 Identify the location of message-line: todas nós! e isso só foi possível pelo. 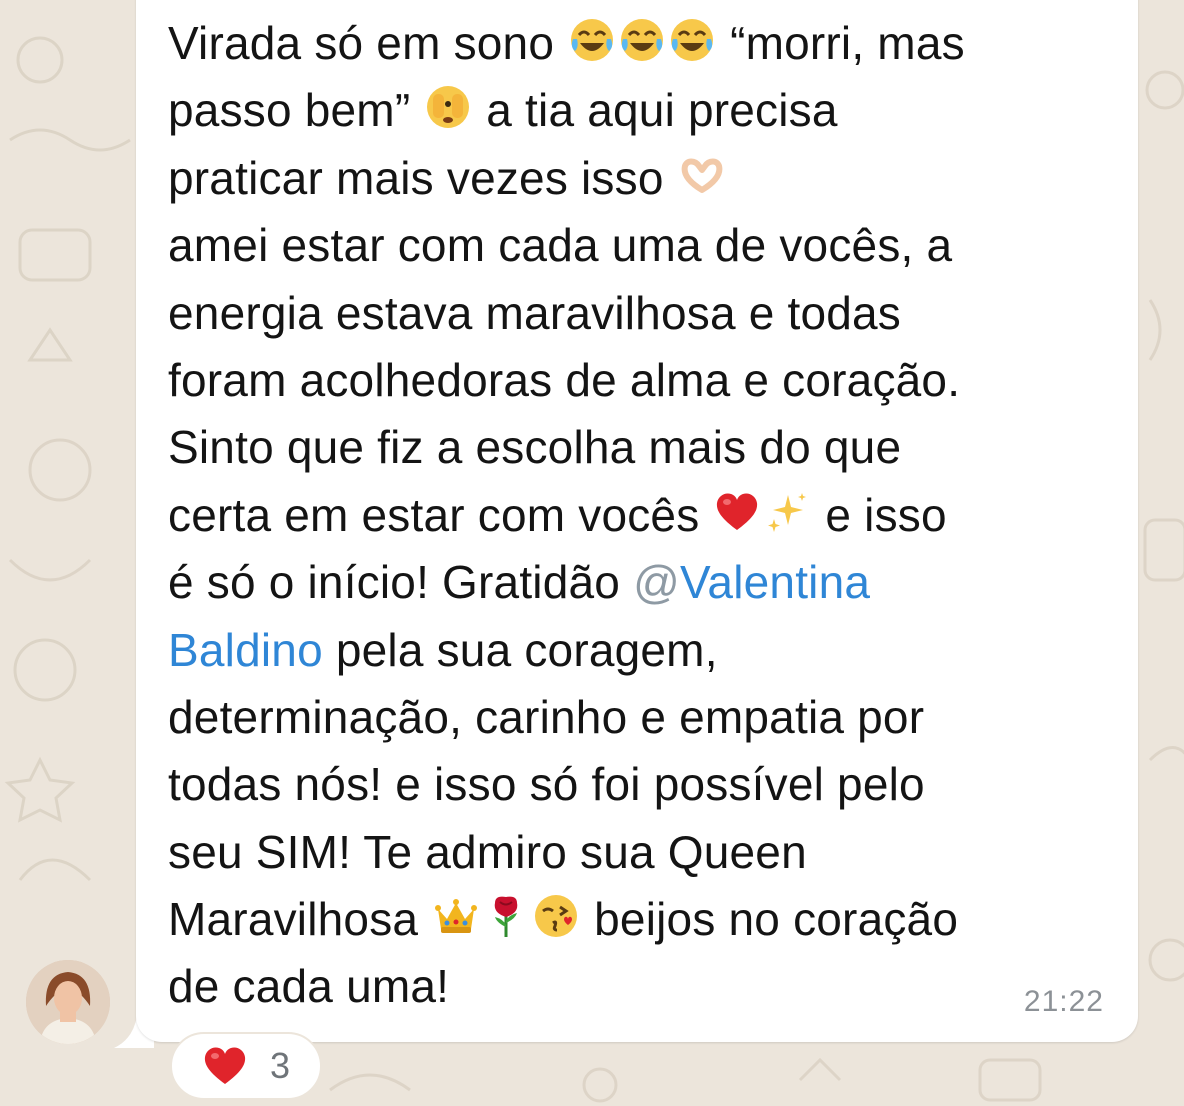
(546, 784).